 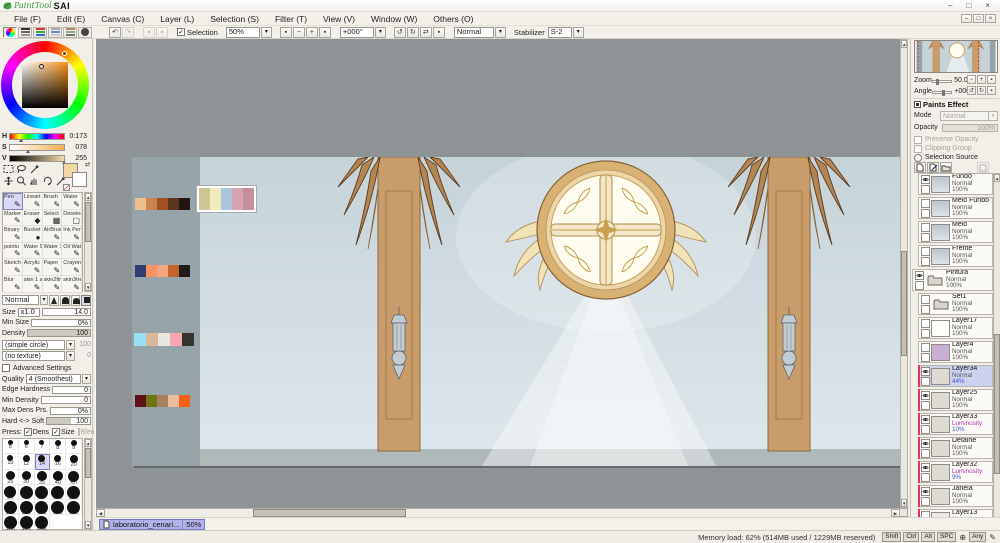 I want to click on selection-visibility-checkbox: ✓, so click(x=181, y=32).